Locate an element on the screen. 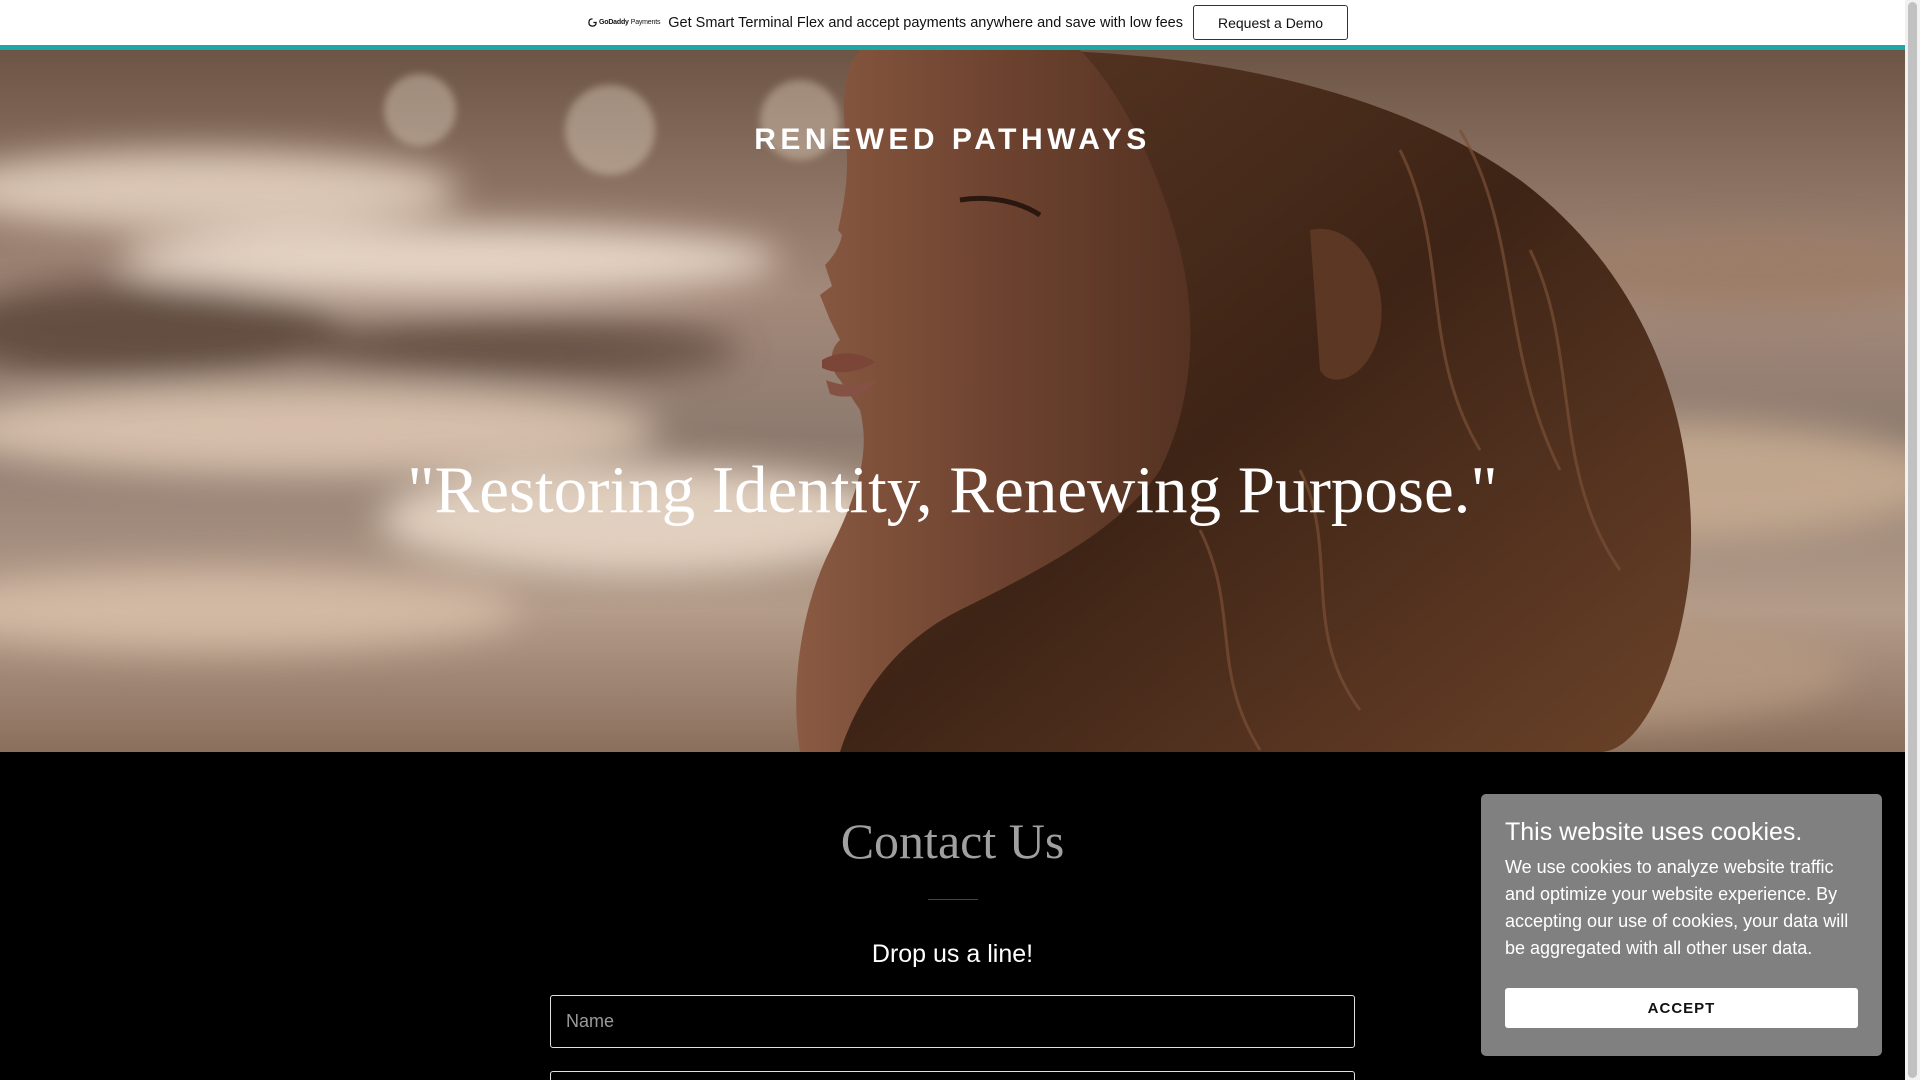 This screenshot has width=1920, height=1080. name-field is located at coordinates (952, 1021).